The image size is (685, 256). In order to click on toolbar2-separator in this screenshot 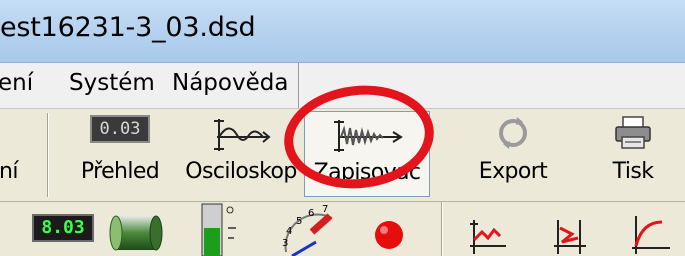, I will do `click(441, 229)`.